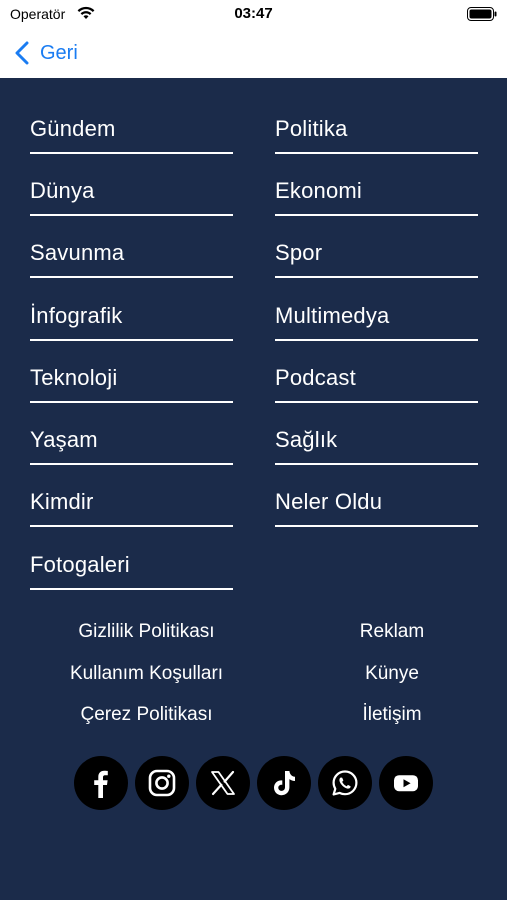 This screenshot has width=507, height=900. Describe the element at coordinates (131, 427) in the screenshot. I see `menu-item-yasam: Yaşam` at that location.